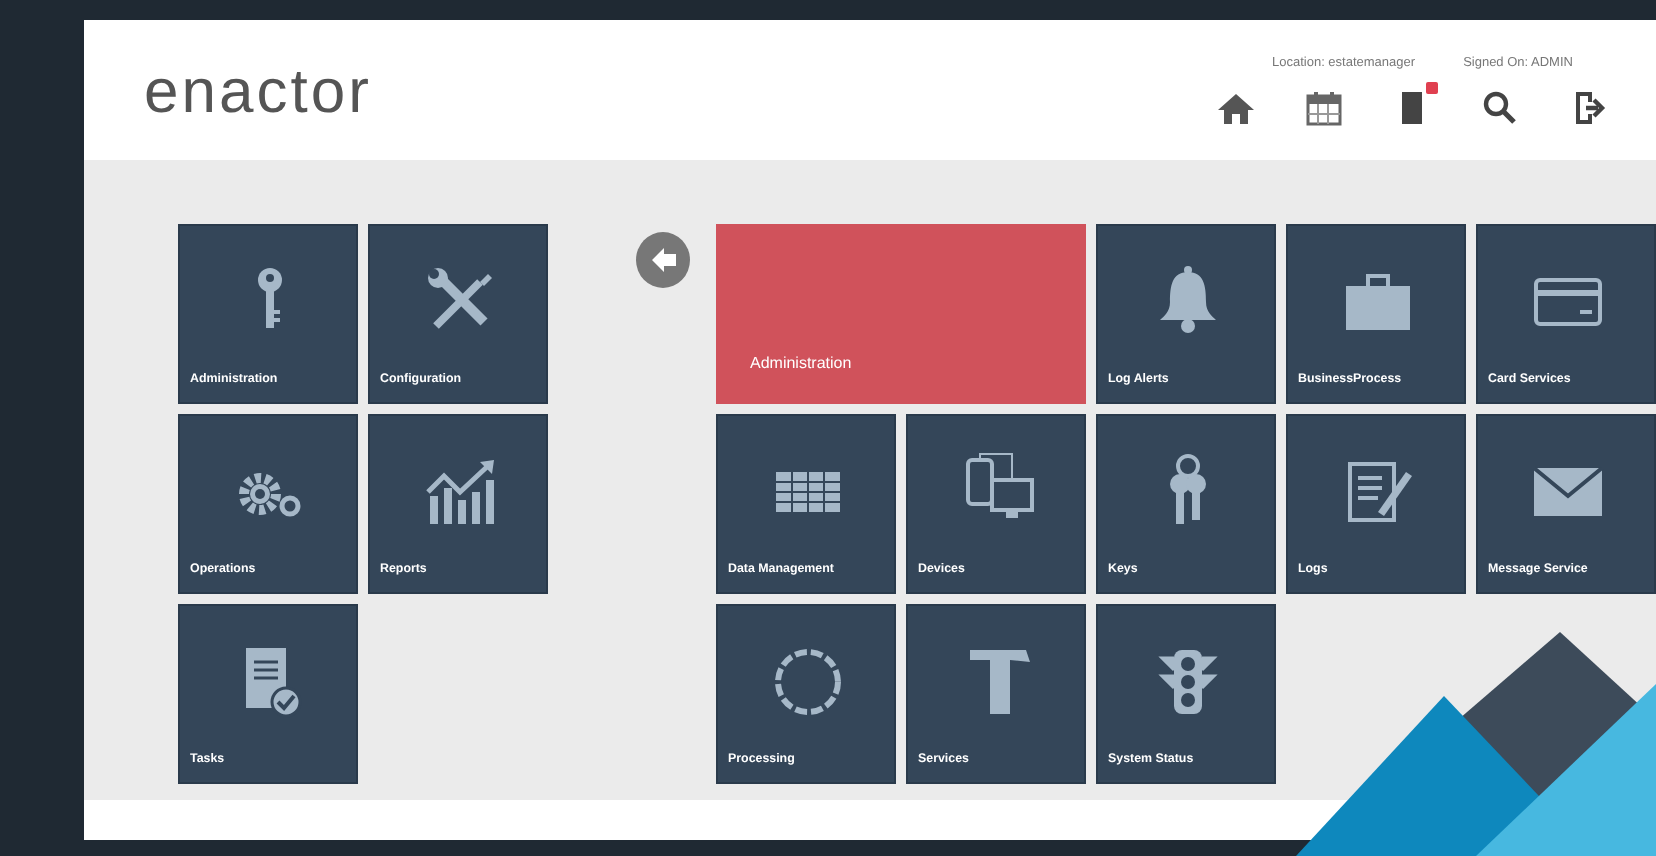 This screenshot has height=856, width=1656. I want to click on back-button, so click(663, 260).